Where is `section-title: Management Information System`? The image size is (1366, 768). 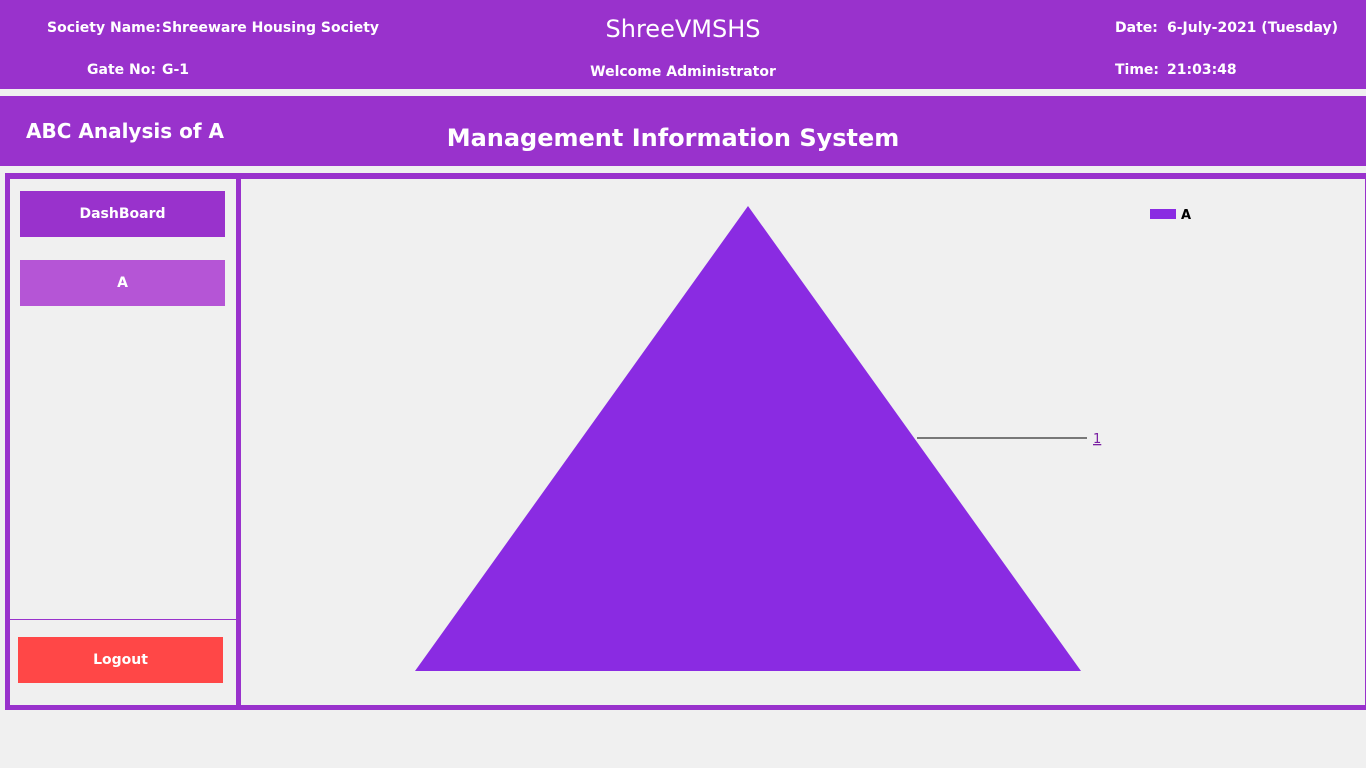
section-title: Management Information System is located at coordinates (673, 138).